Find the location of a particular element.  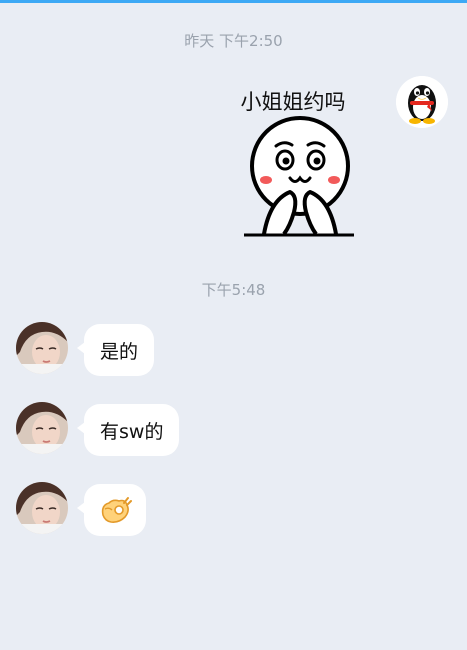

sticker-caption: 小姐姐约吗 is located at coordinates (293, 102).